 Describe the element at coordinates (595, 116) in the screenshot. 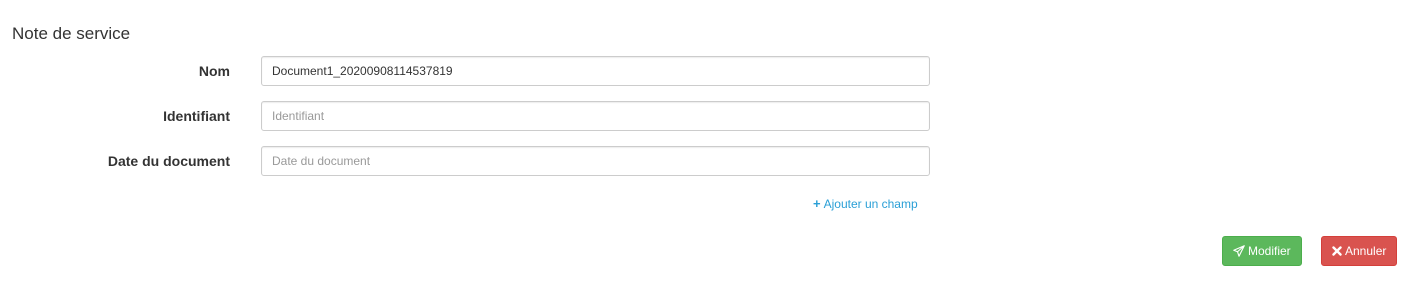

I see `identifiant-input` at that location.